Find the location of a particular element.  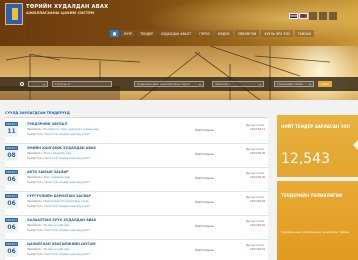

customer-select: Захиалагч is located at coordinates (238, 84).